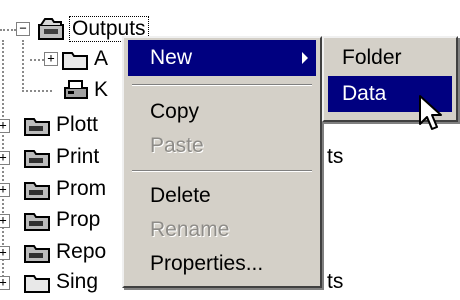  Describe the element at coordinates (222, 58) in the screenshot. I see `menu-item-new: New` at that location.